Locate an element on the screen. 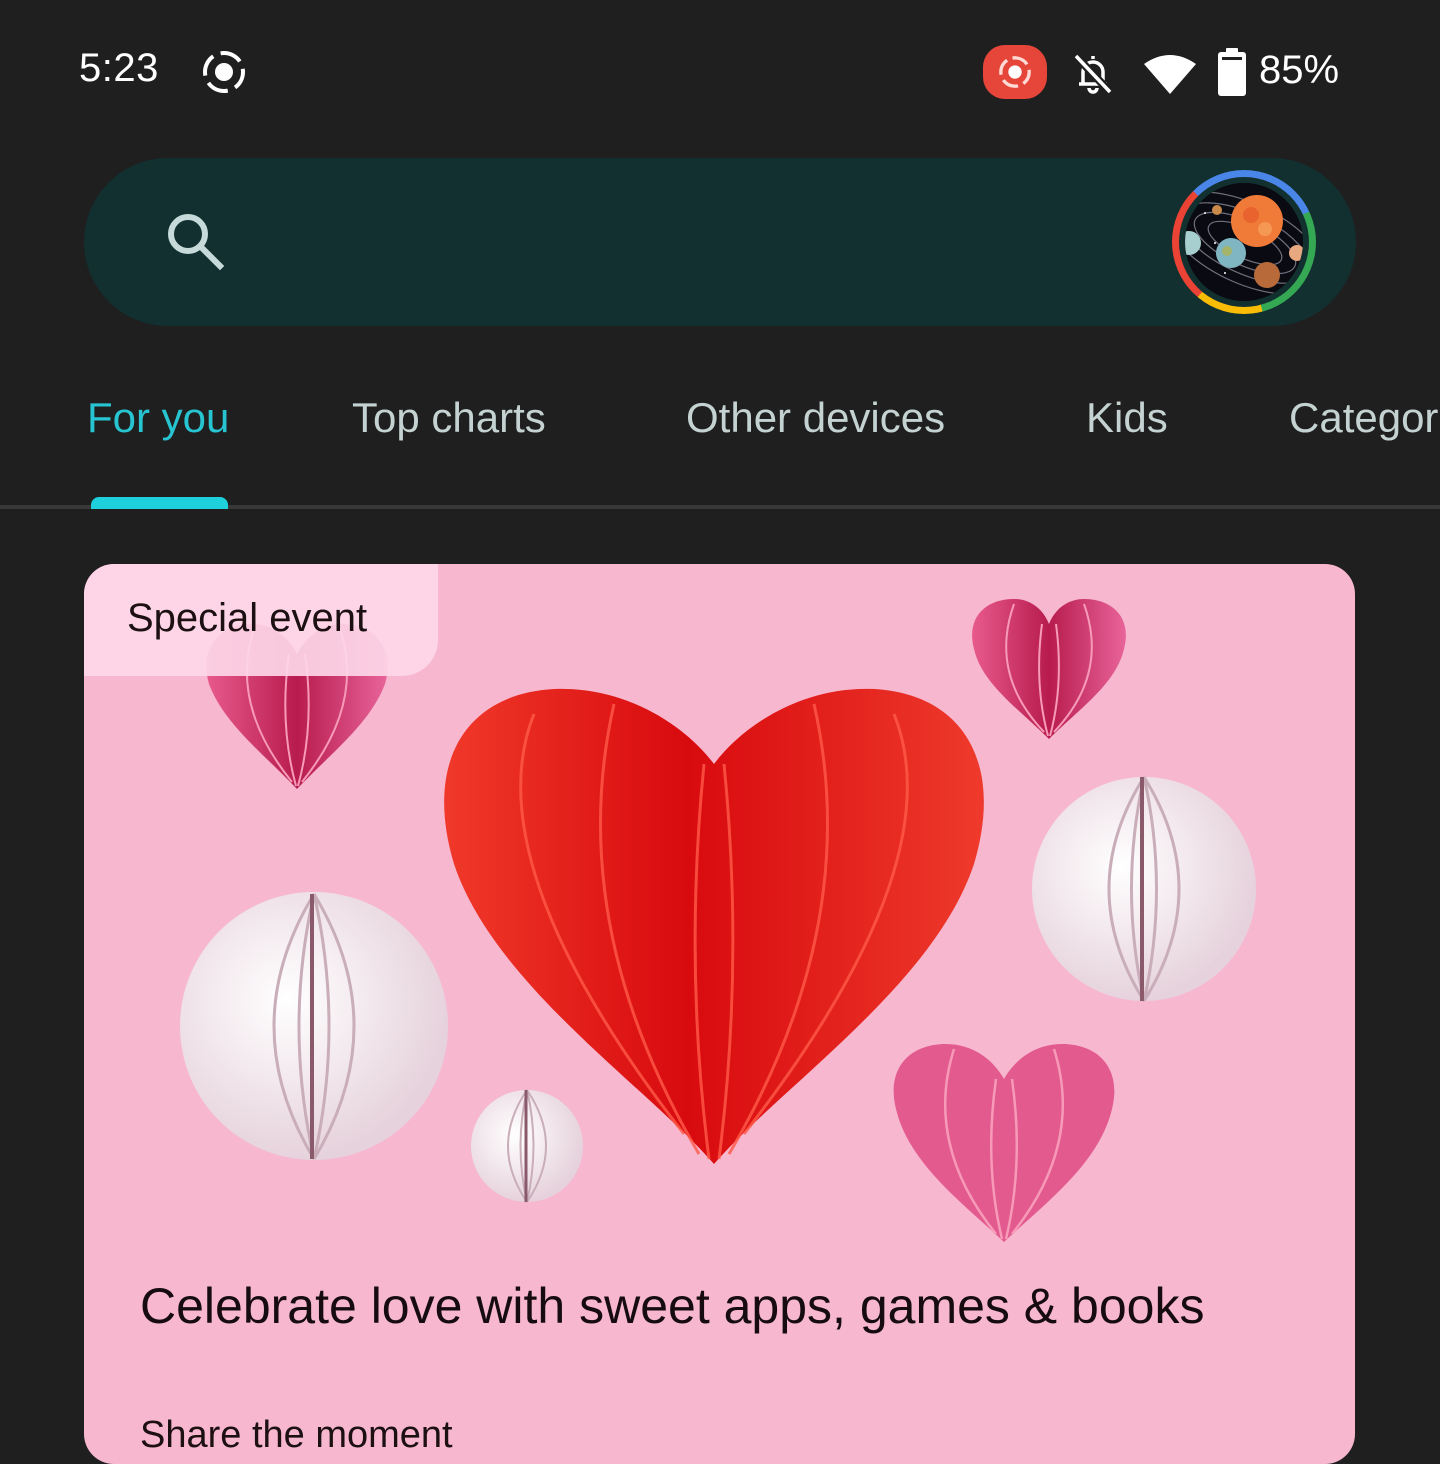 The width and height of the screenshot is (1440, 1464). notifications-off-icon is located at coordinates (1093, 74).